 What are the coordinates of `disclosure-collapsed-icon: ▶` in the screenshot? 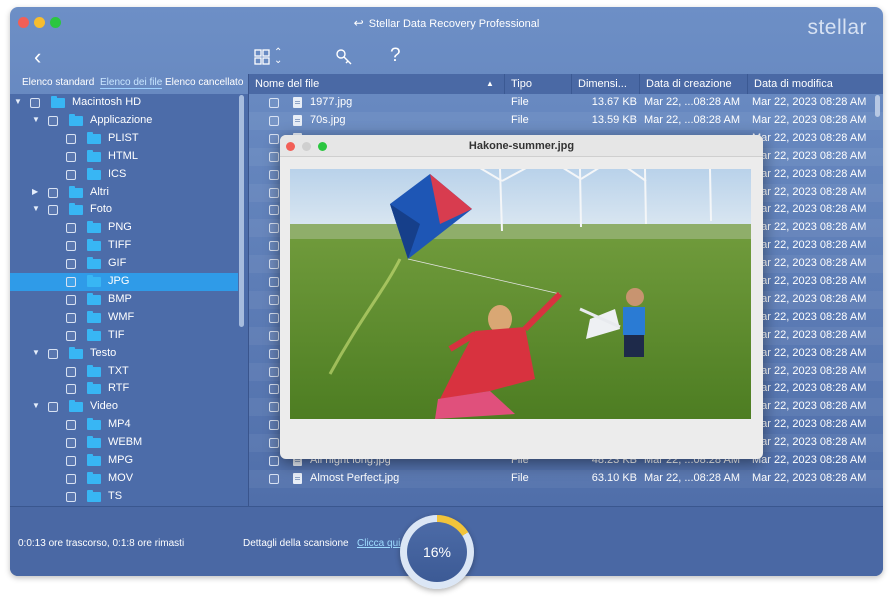 It's located at (37, 191).